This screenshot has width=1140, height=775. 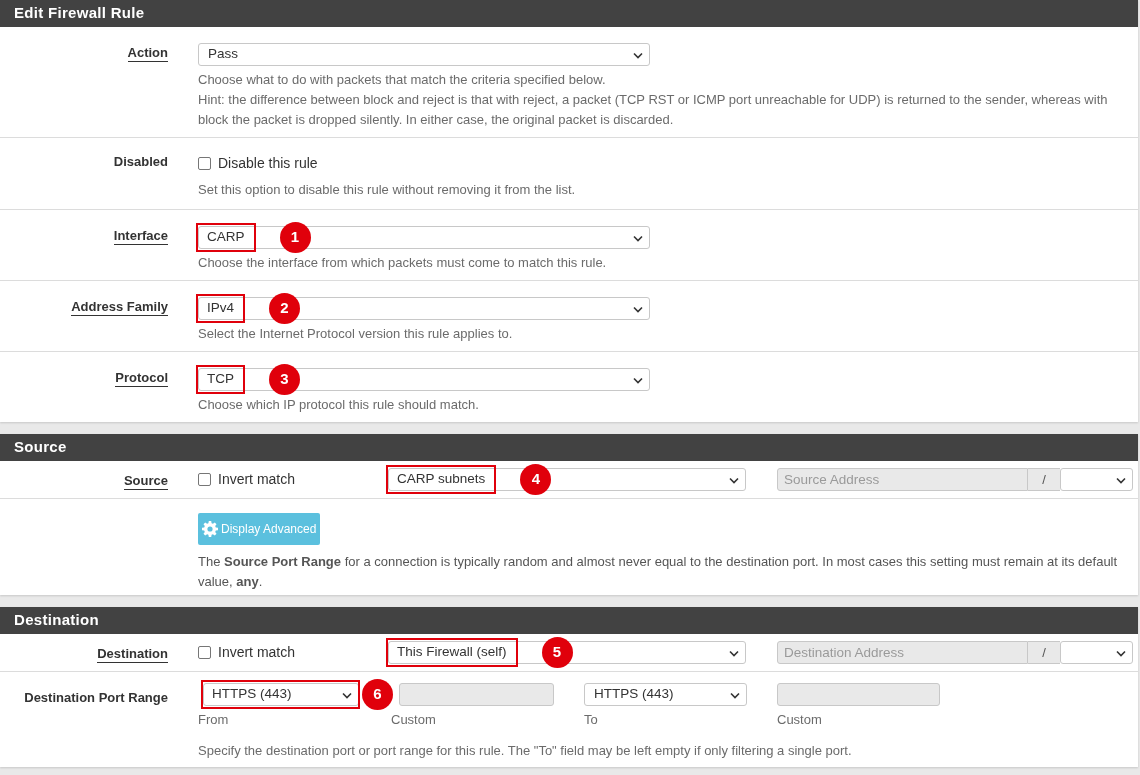 What do you see at coordinates (284, 308) in the screenshot?
I see `callout-badge: 2` at bounding box center [284, 308].